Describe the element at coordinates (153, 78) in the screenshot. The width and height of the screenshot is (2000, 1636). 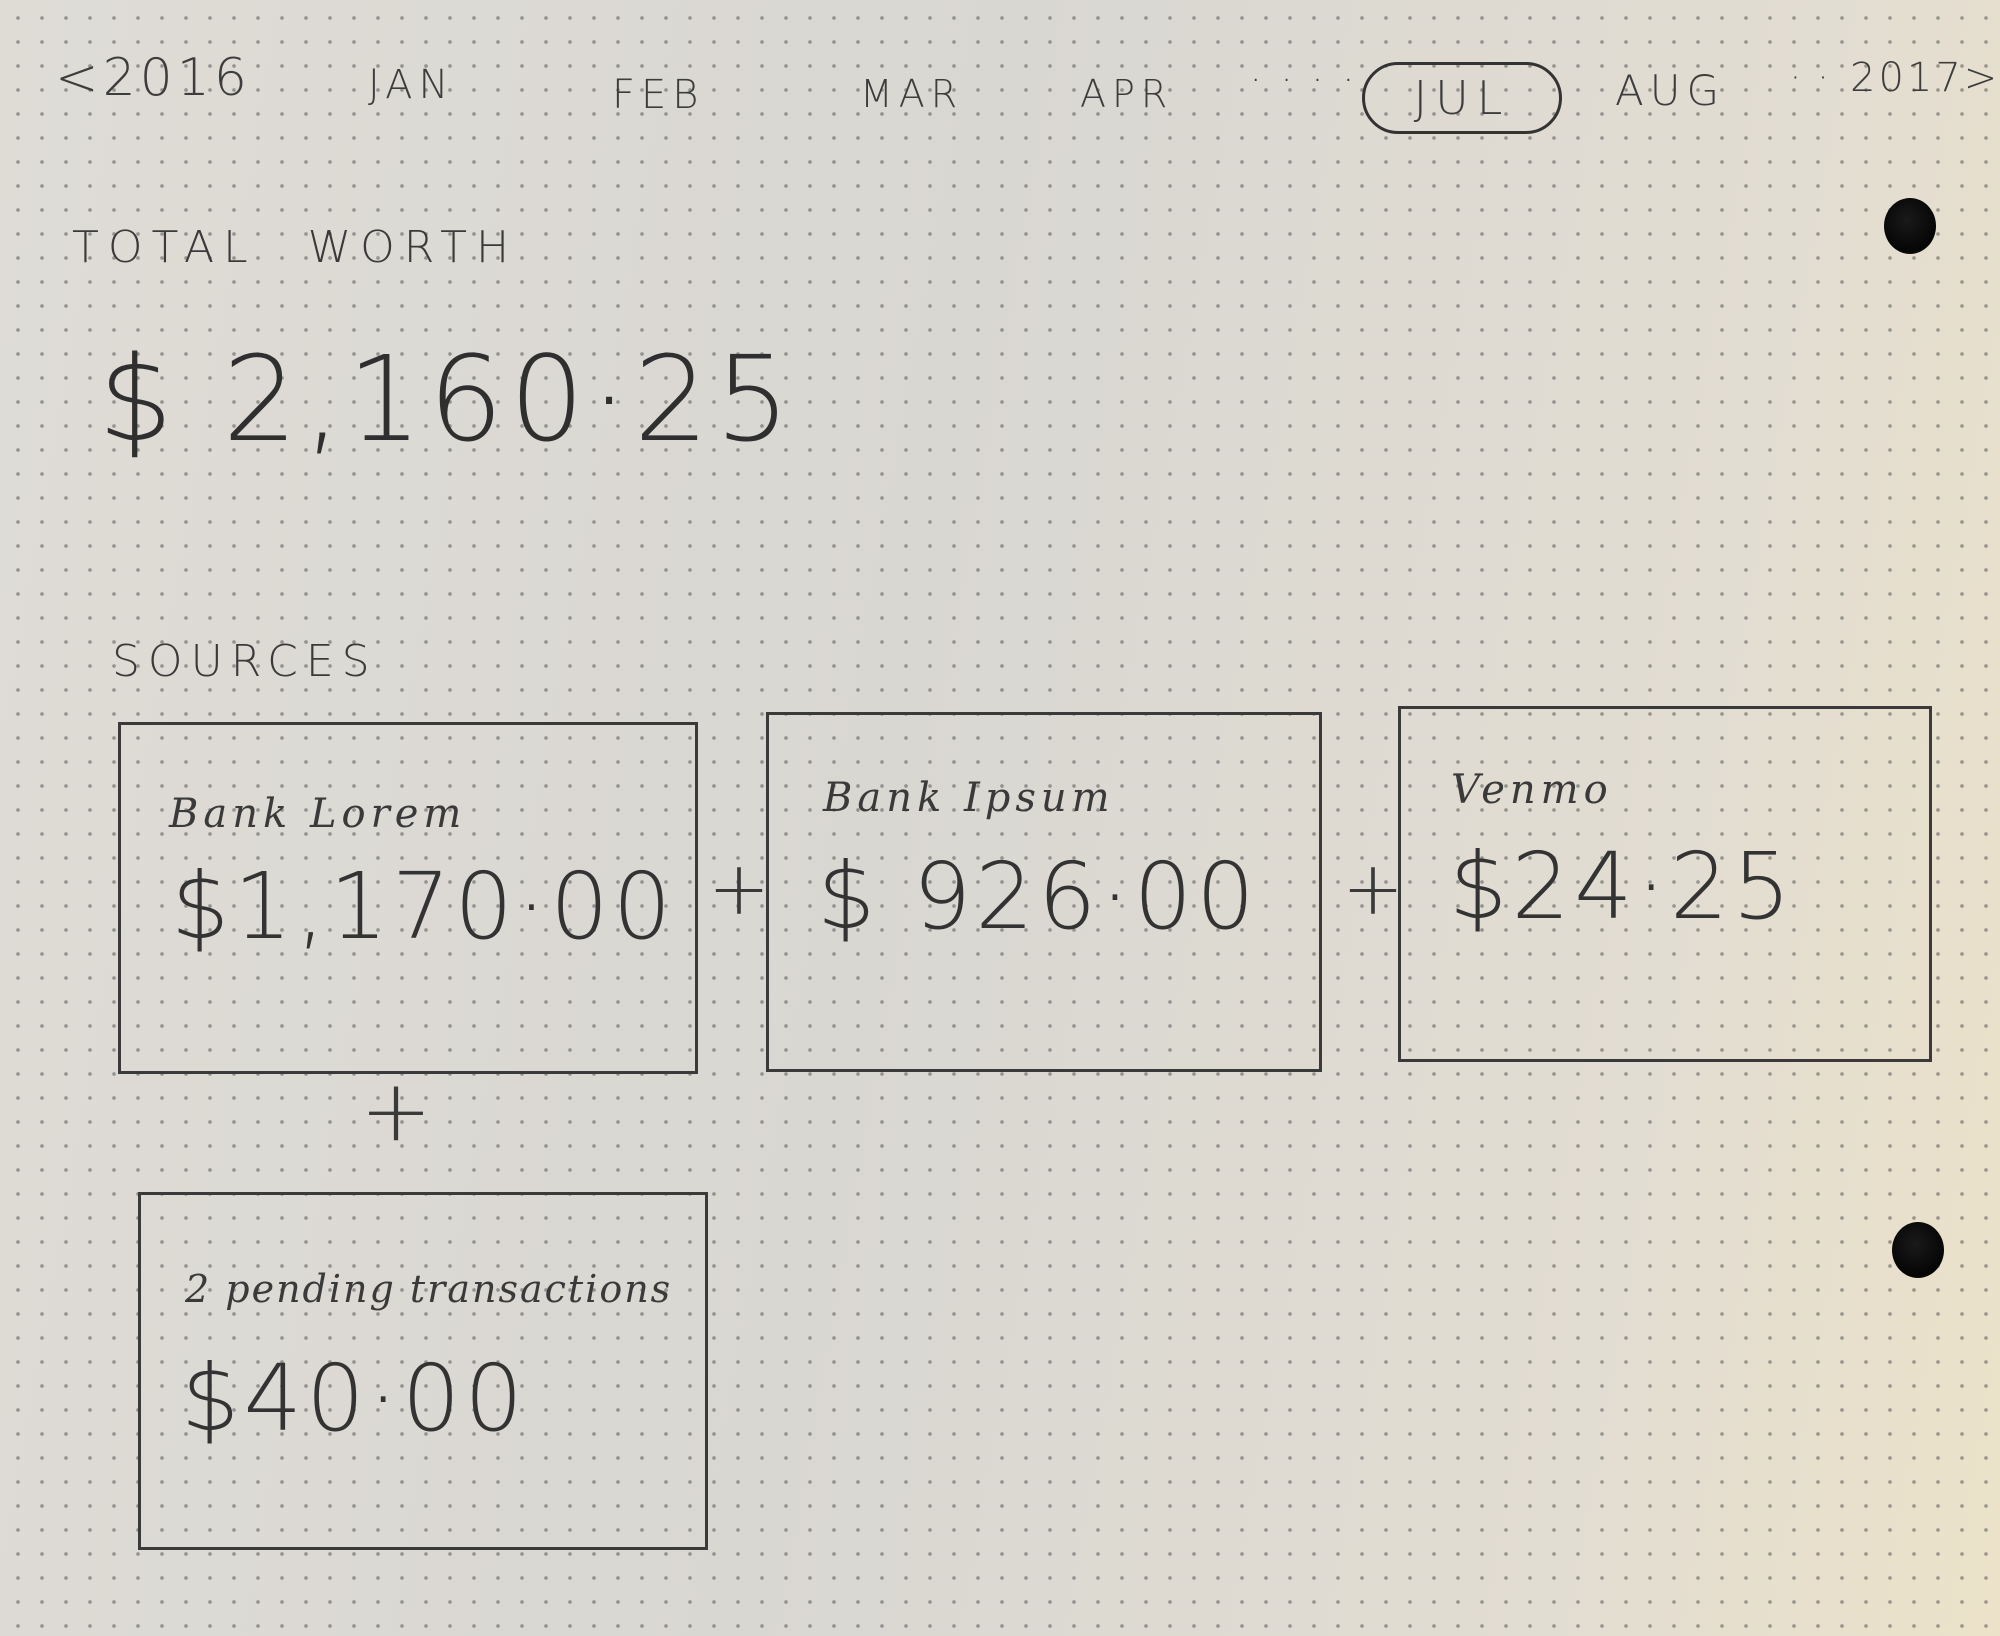
I see `prev-year-link: <2016` at that location.